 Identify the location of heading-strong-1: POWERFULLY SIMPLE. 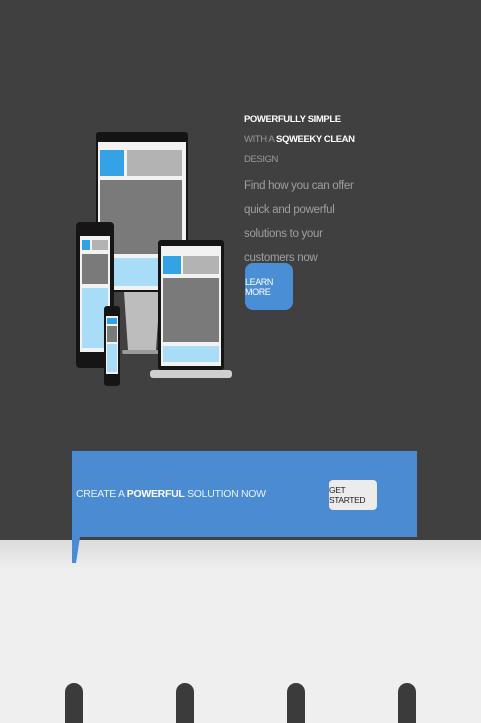
(292, 119).